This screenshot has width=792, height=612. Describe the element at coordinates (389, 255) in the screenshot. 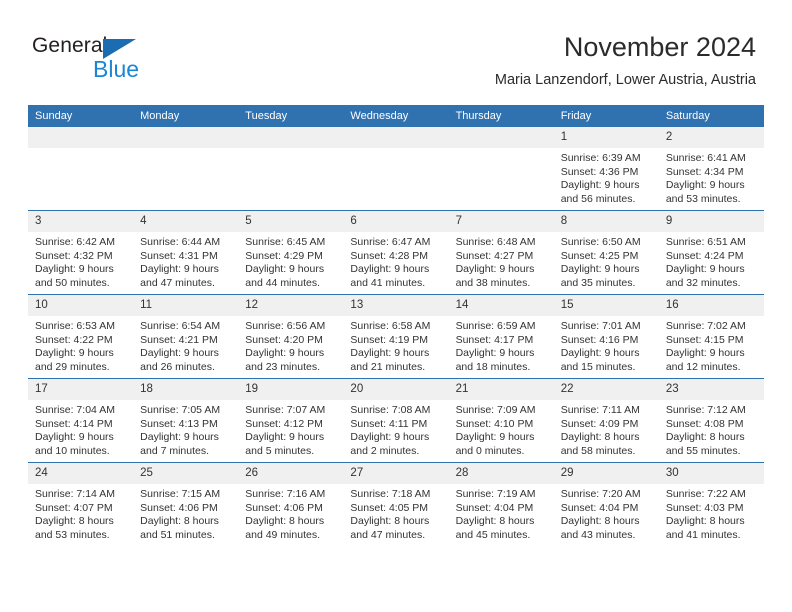

I see `sunset-text: Sunset: 4:28 PM` at that location.